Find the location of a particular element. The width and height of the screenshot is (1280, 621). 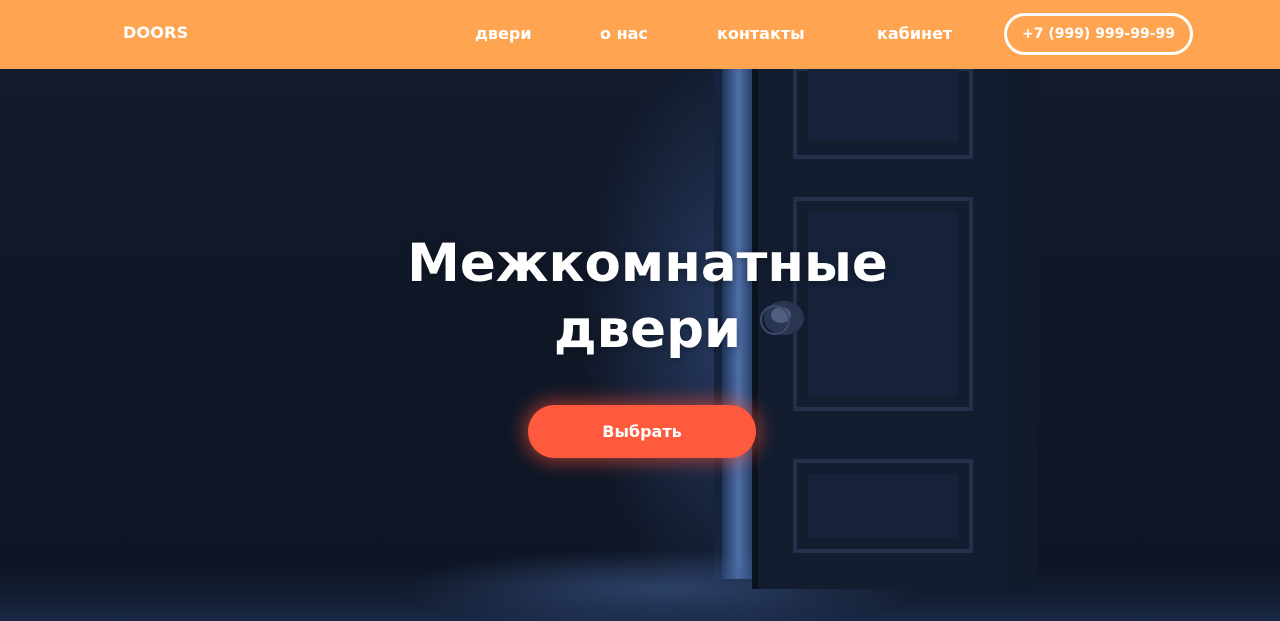

logo: DOORS is located at coordinates (155, 32).